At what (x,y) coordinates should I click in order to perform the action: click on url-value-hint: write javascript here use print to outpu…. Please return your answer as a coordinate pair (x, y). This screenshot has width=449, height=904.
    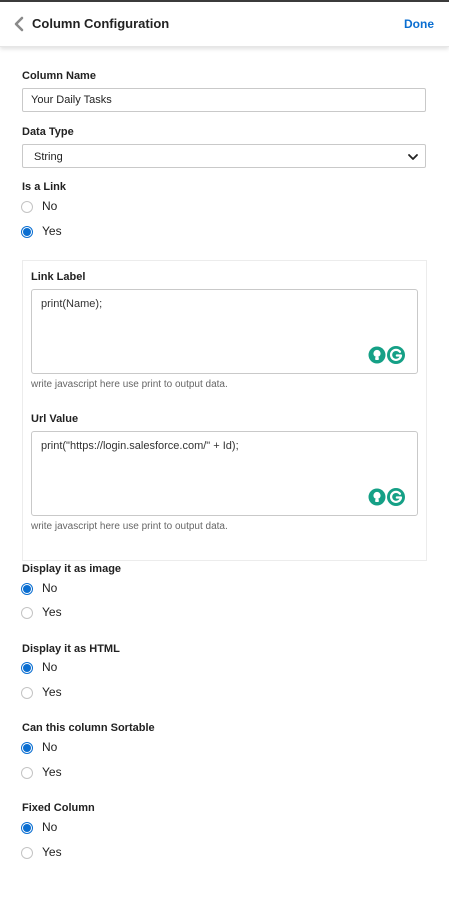
    Looking at the image, I should click on (129, 526).